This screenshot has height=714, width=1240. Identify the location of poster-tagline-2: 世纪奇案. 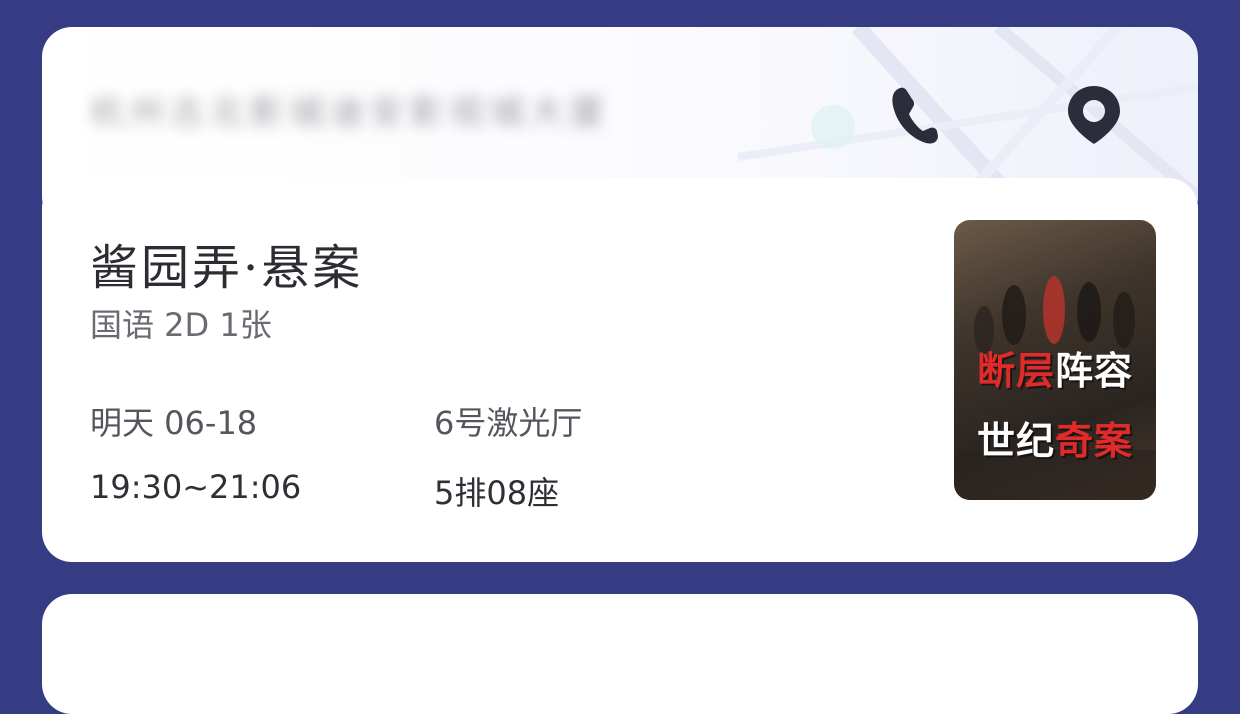
(1055, 441).